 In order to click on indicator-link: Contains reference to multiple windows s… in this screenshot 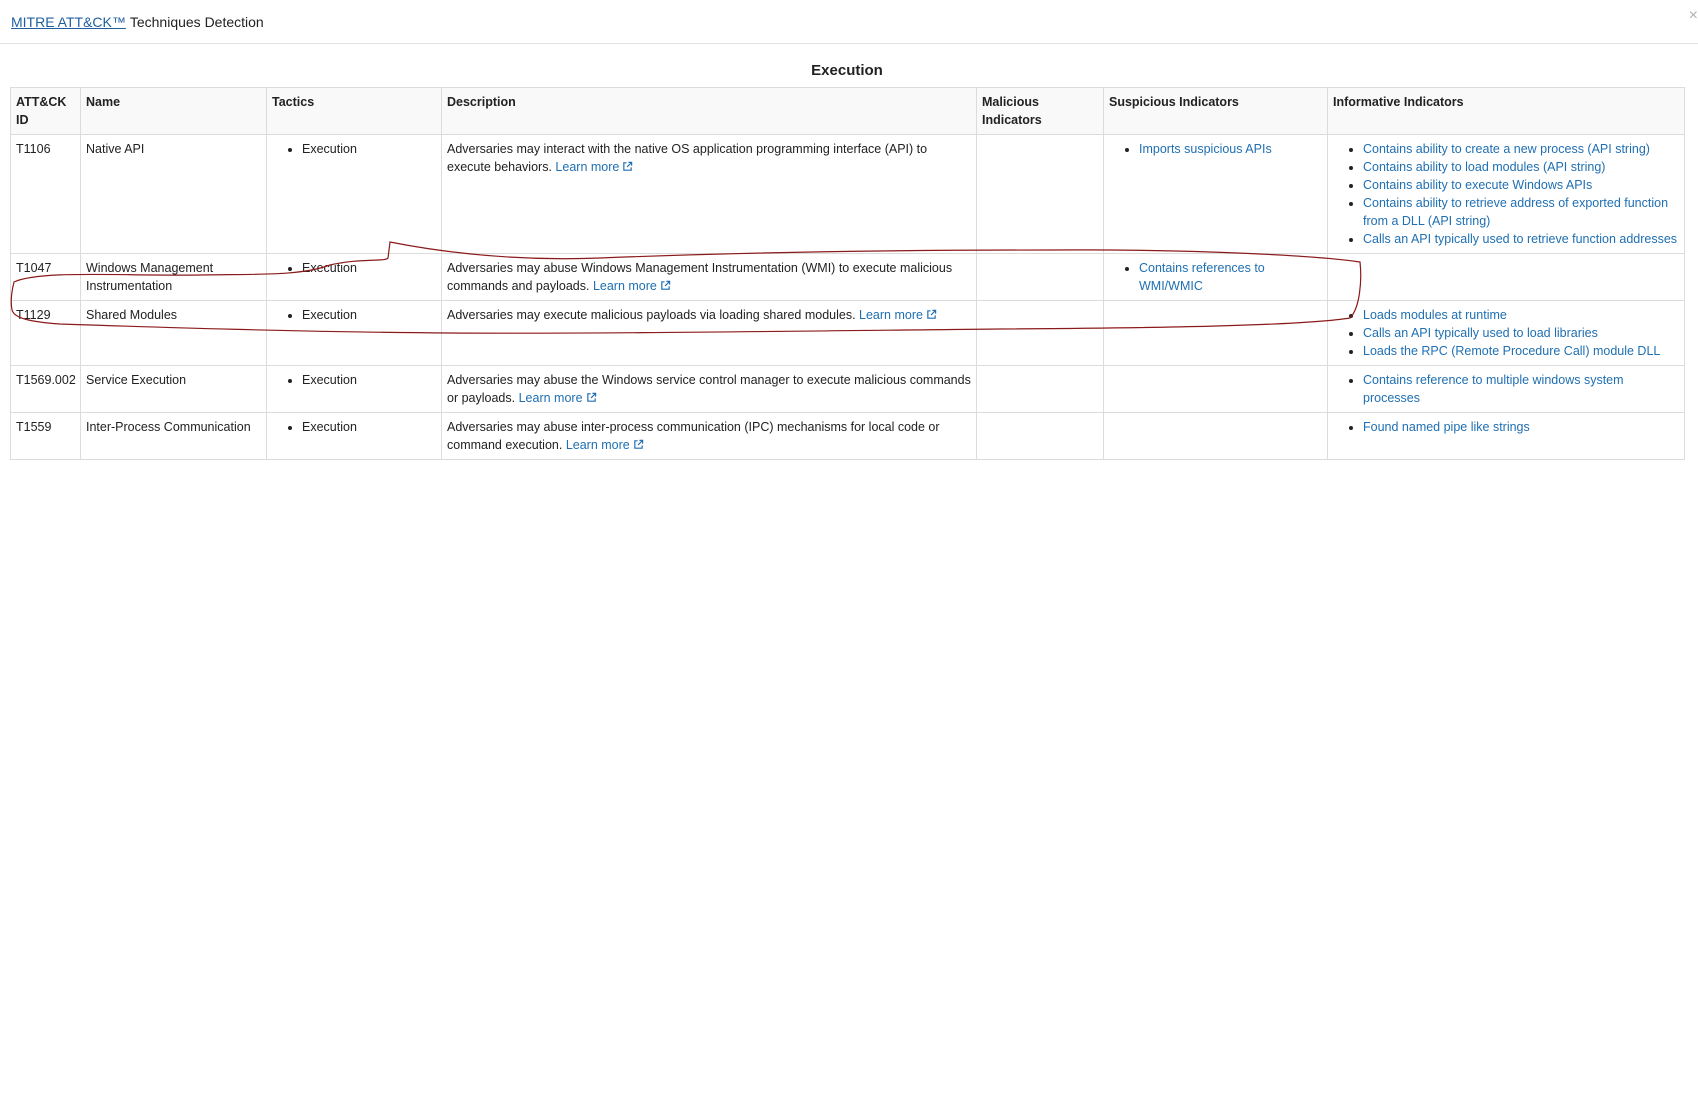, I will do `click(1493, 389)`.